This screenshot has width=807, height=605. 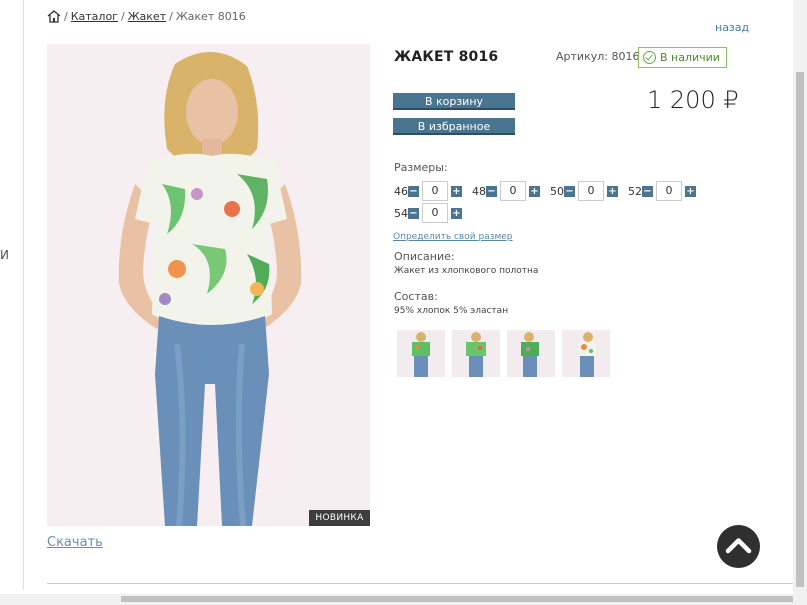 I want to click on scroll-to-top-button, so click(x=738, y=546).